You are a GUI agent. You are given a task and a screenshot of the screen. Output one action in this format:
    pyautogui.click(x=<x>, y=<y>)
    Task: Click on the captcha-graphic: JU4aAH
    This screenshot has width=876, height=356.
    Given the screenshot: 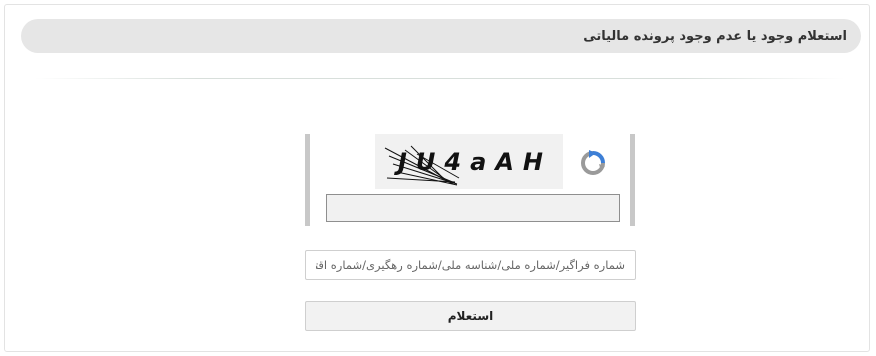 What is the action you would take?
    pyautogui.click(x=468, y=165)
    